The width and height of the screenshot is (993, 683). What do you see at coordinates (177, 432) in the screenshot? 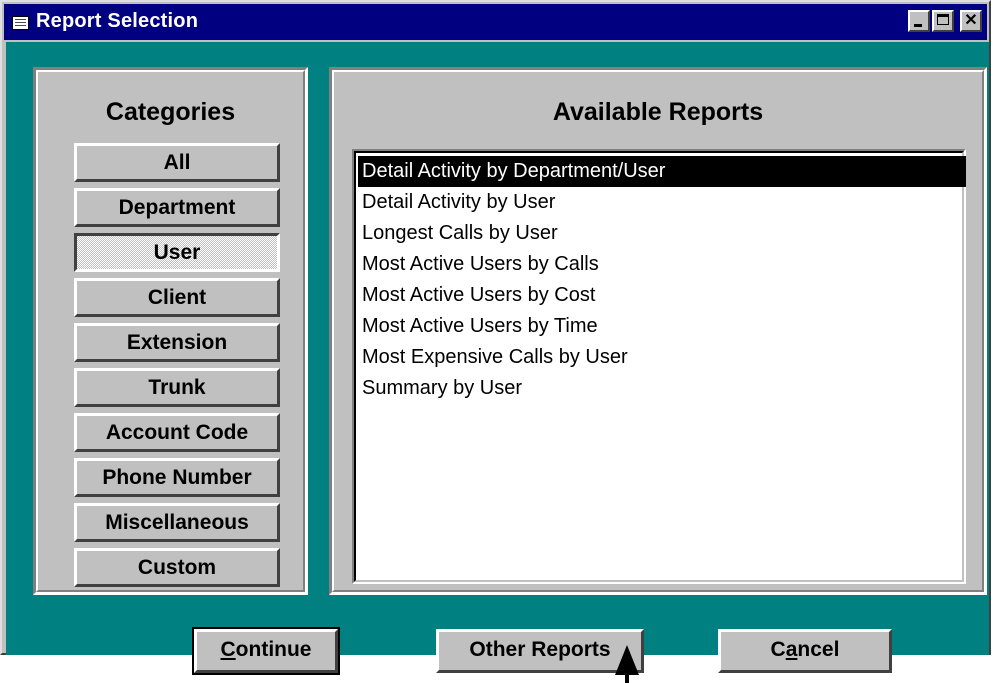
I see `category-button-account-code: Account Code` at bounding box center [177, 432].